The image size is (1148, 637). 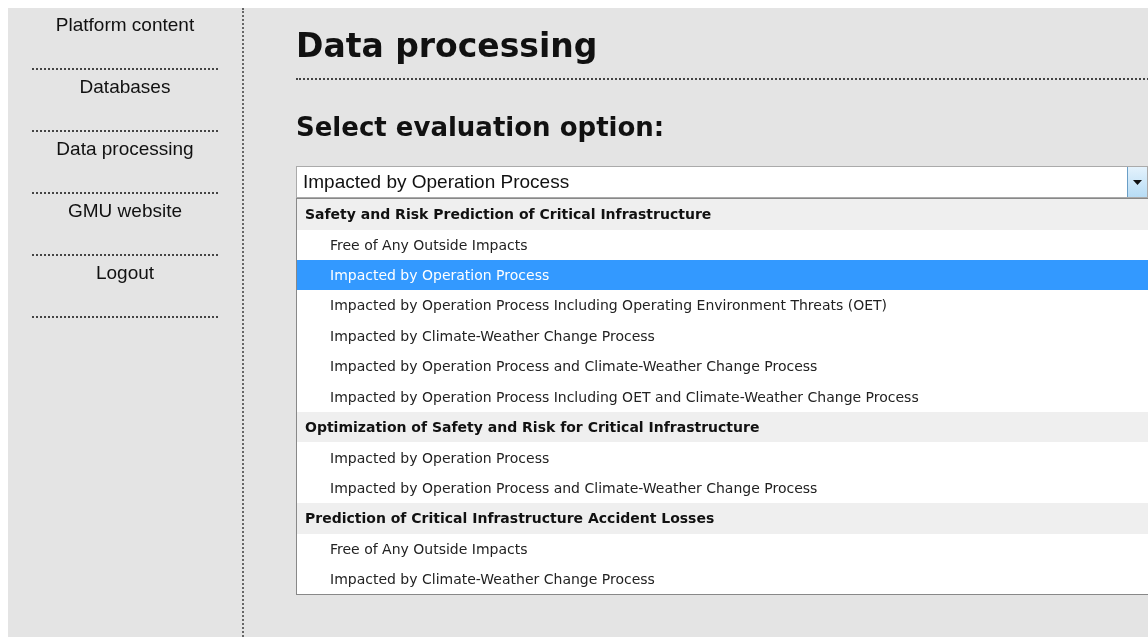 I want to click on dropdown-option: Impacted by Operation Process, so click(x=722, y=457).